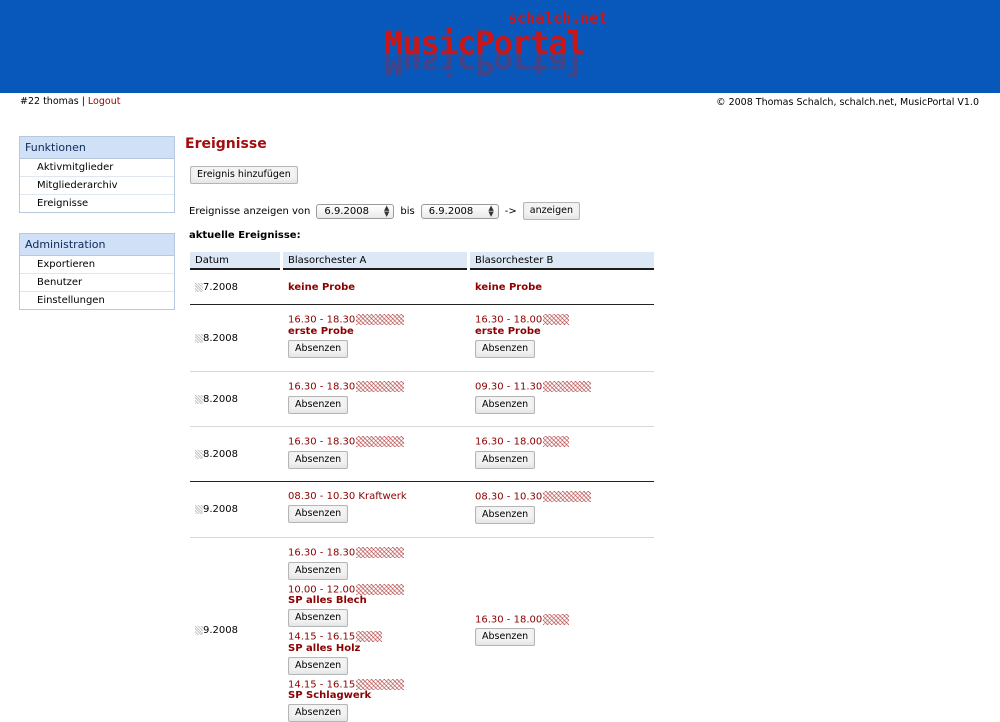 This screenshot has height=722, width=1000. Describe the element at coordinates (244, 175) in the screenshot. I see `add-event-button: Ereignis hinzufügen` at that location.